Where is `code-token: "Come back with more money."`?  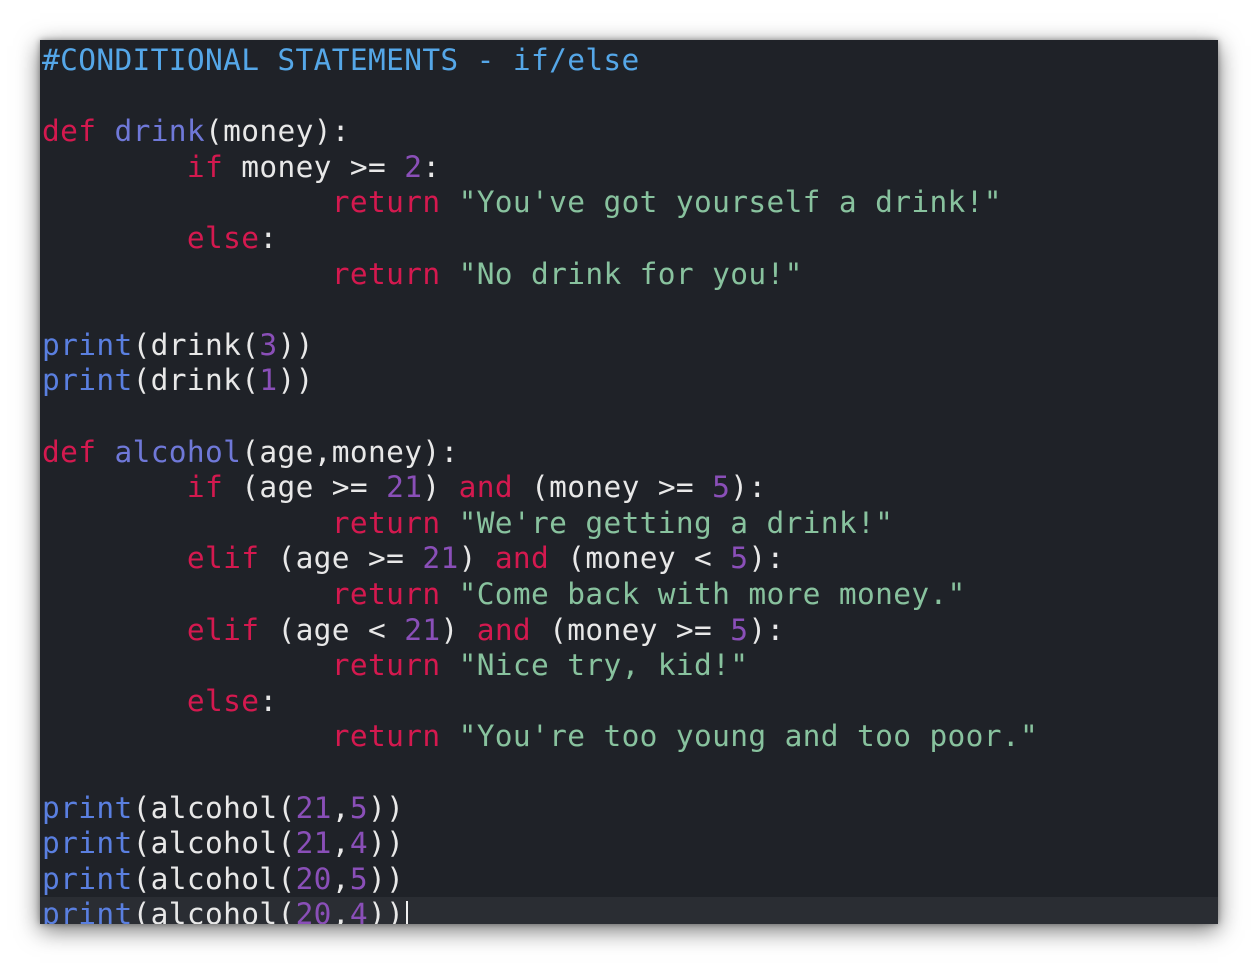
code-token: "Come back with more money." is located at coordinates (712, 594).